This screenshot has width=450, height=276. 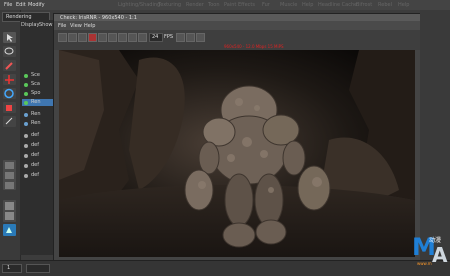 What do you see at coordinates (102, 37) in the screenshot?
I see `keep-image-icon` at bounding box center [102, 37].